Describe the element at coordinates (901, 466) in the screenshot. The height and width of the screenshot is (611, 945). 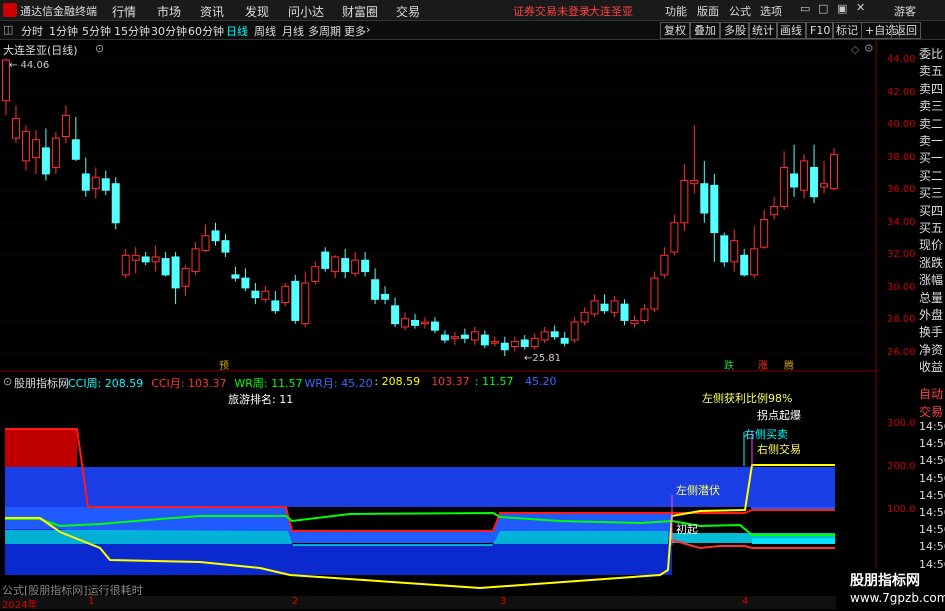
I see `indicator-tick: 200.0` at that location.